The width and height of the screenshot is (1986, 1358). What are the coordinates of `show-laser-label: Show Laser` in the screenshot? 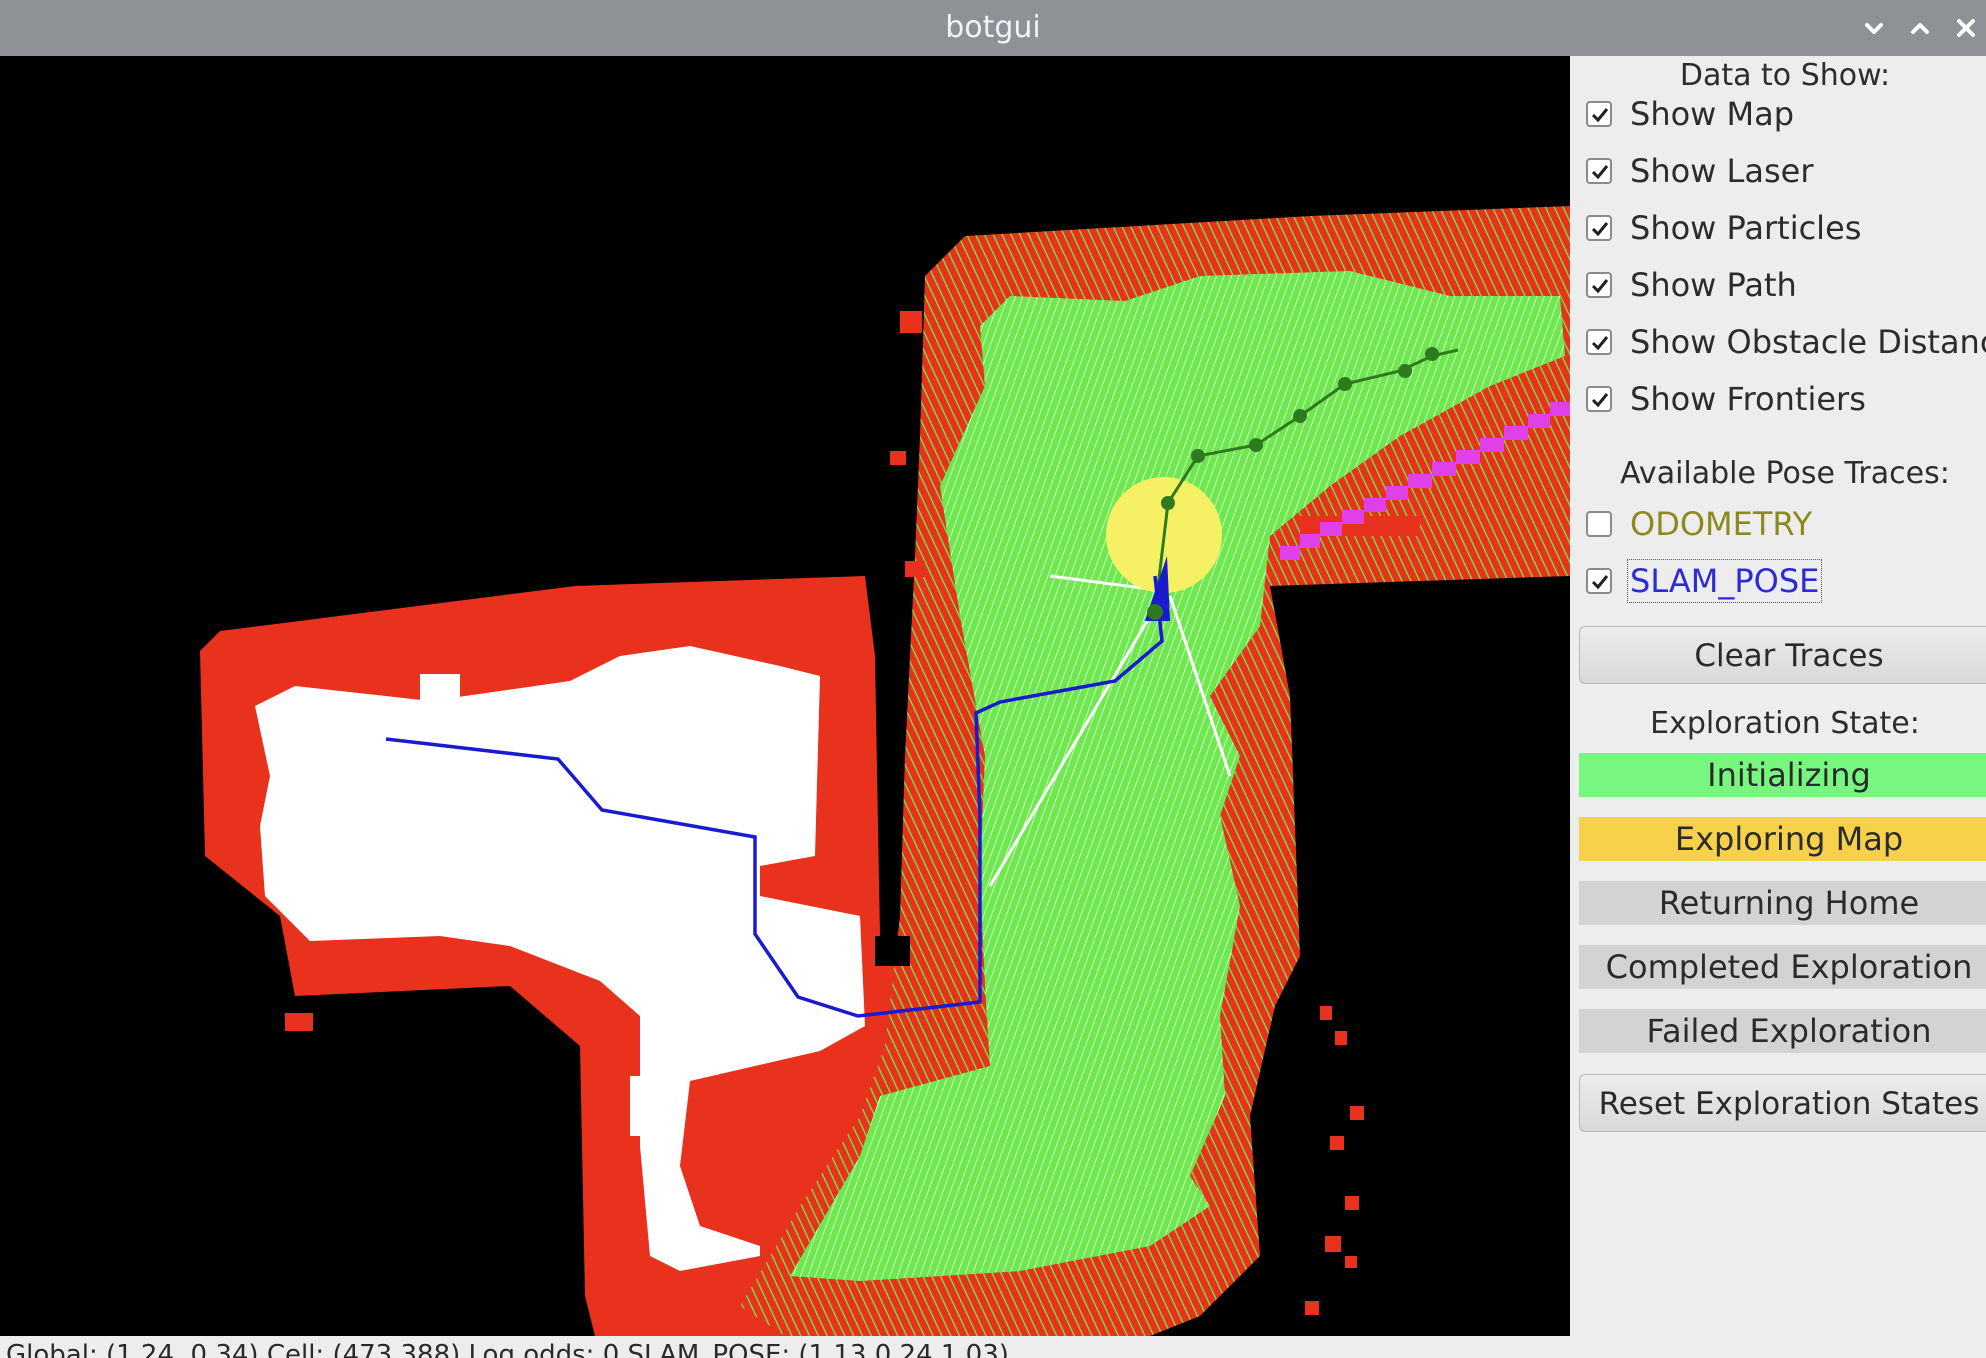 It's located at (1722, 171).